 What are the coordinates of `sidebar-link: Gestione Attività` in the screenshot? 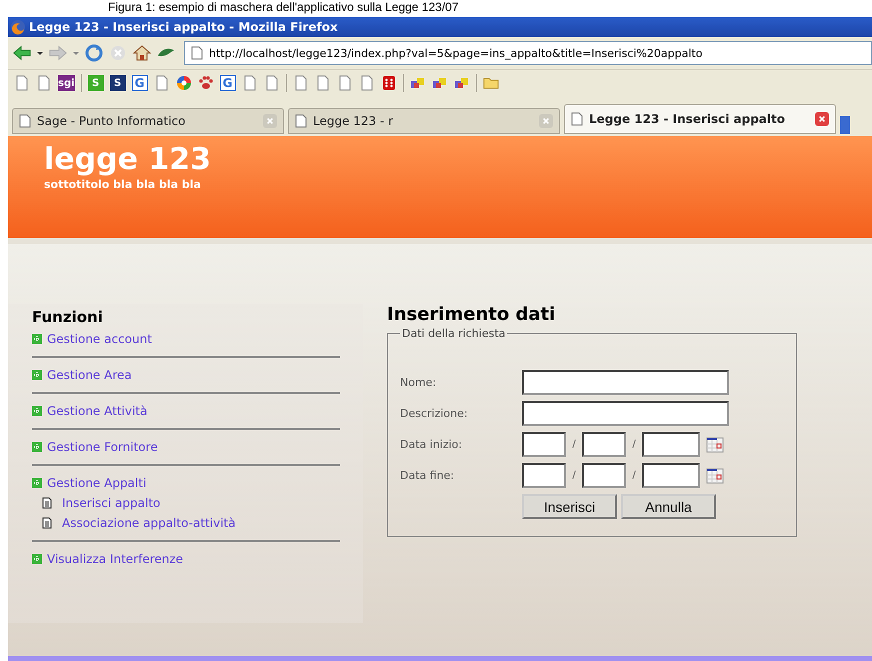 It's located at (97, 411).